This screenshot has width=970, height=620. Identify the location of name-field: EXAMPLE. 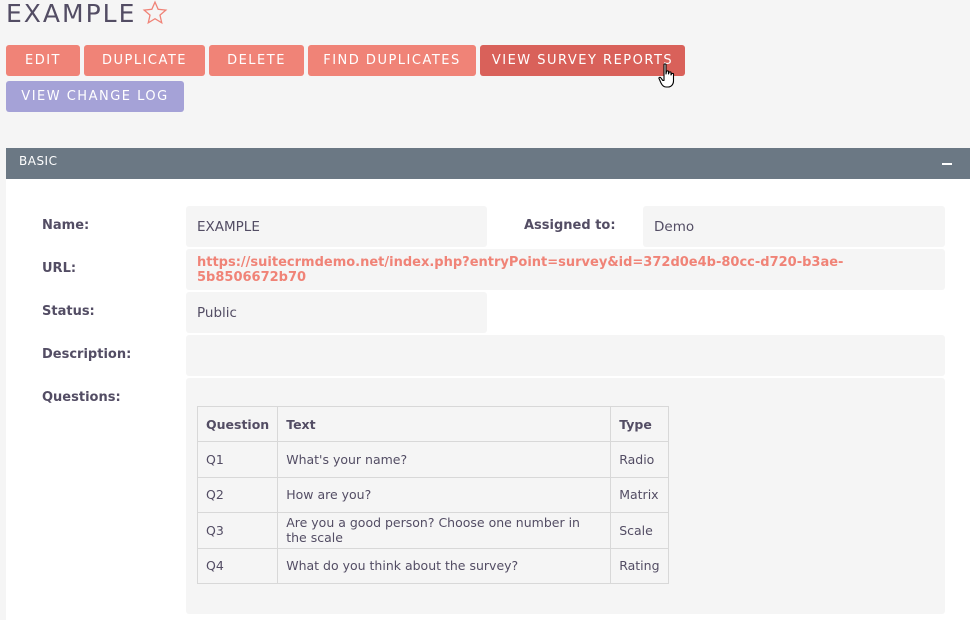
(336, 226).